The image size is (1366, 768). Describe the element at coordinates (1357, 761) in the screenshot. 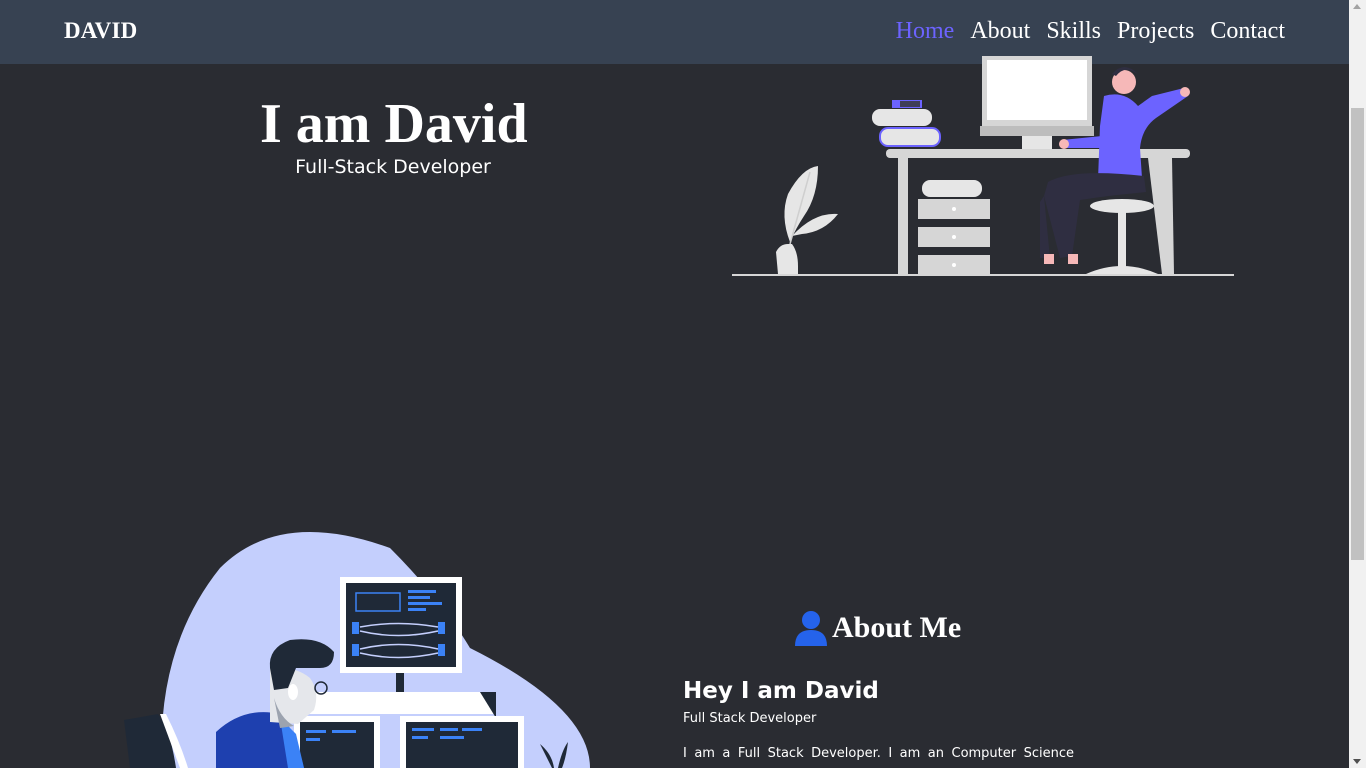

I see `scroll-down-arrow-icon` at that location.